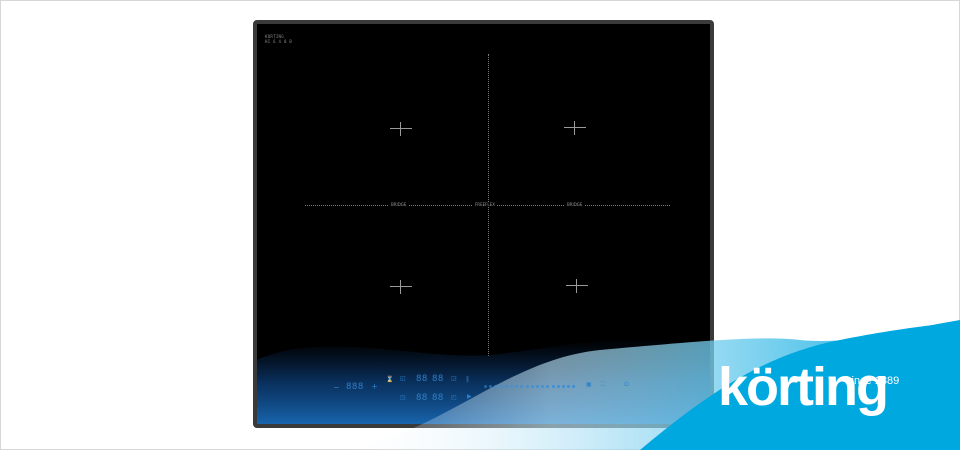  Describe the element at coordinates (454, 397) in the screenshot. I see `zone-bottom-right-icon: ◰` at that location.